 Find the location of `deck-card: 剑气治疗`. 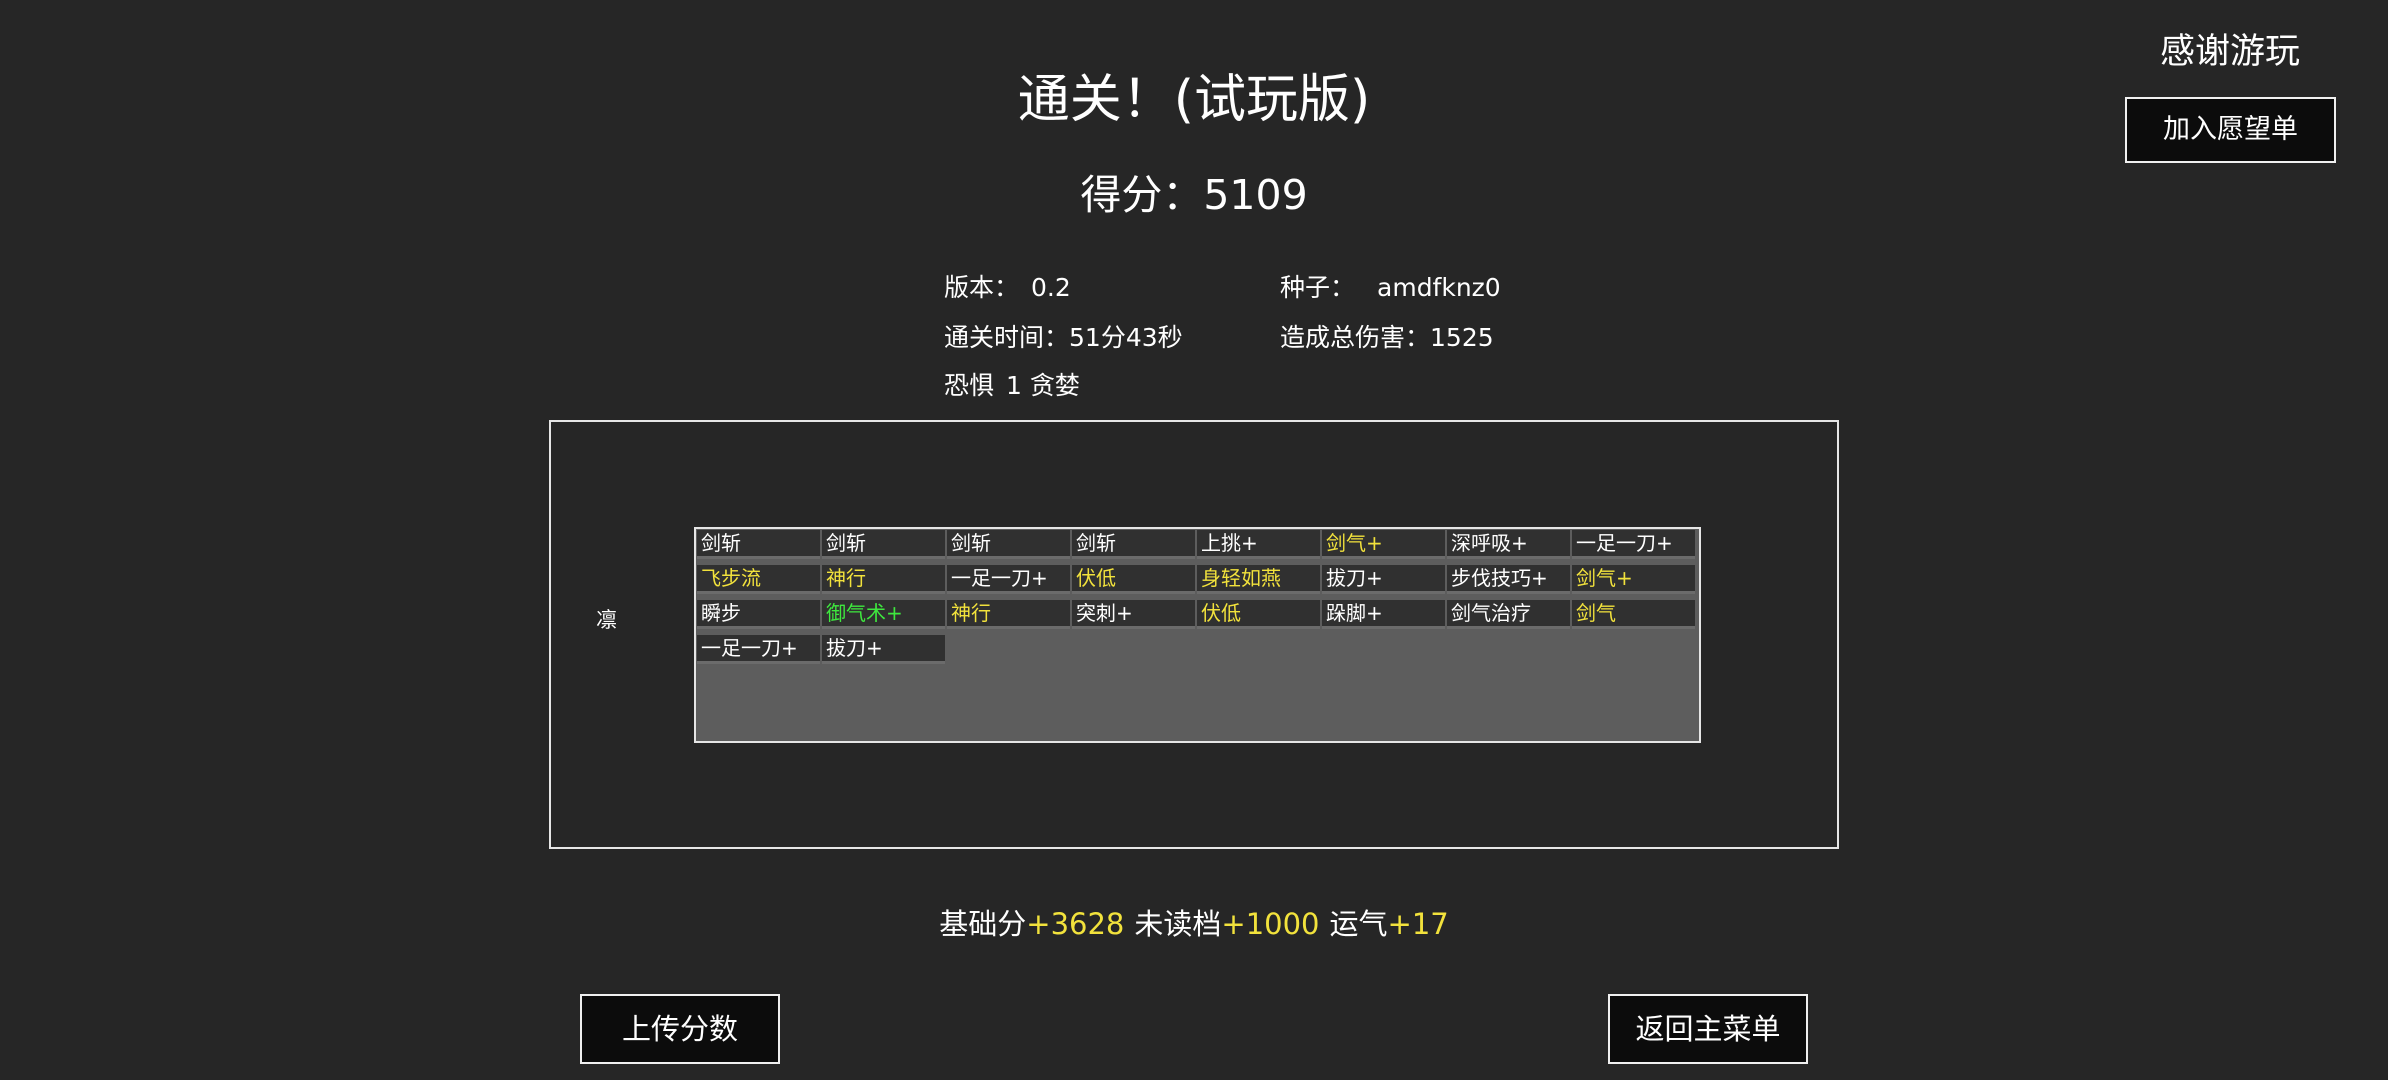

deck-card: 剑气治疗 is located at coordinates (1508, 614).